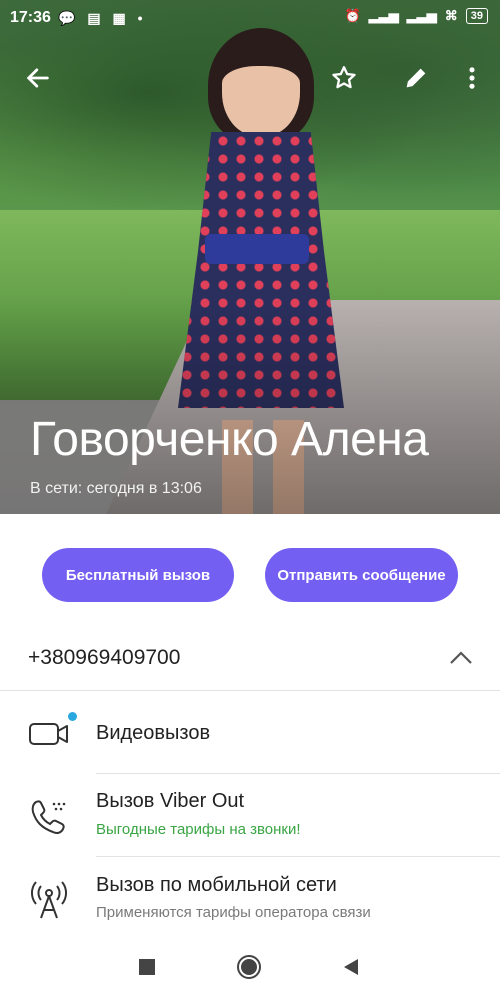  What do you see at coordinates (116, 488) in the screenshot?
I see `contact-presence: В сети: сегодня в 13:06` at bounding box center [116, 488].